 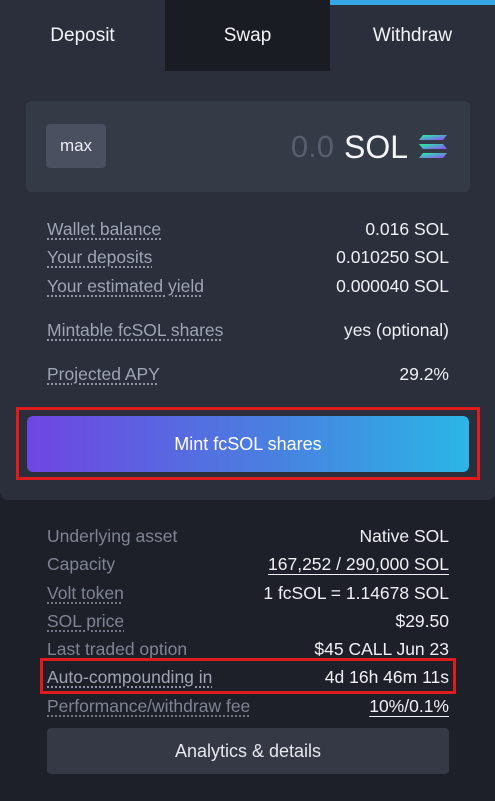 What do you see at coordinates (104, 229) in the screenshot?
I see `wallet-balance-label: Wallet balance` at bounding box center [104, 229].